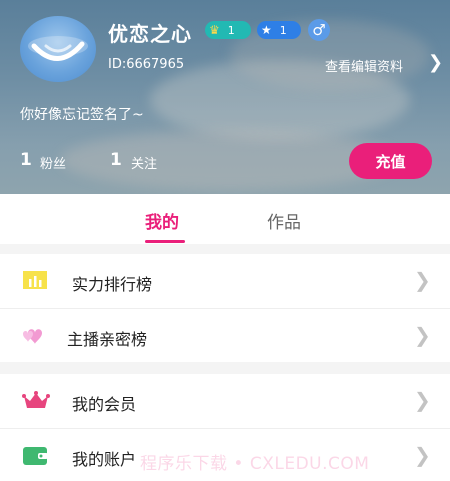  Describe the element at coordinates (283, 30) in the screenshot. I see `star-badge-value: 1` at that location.